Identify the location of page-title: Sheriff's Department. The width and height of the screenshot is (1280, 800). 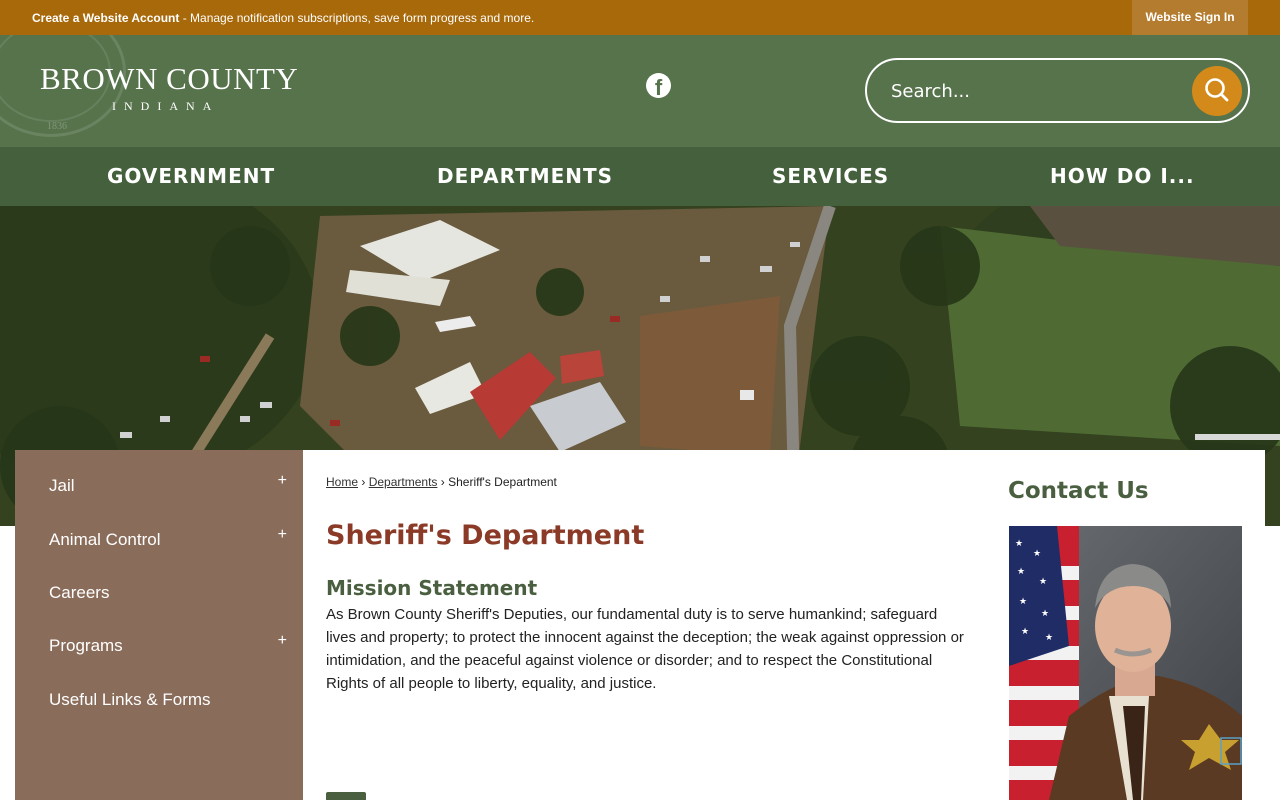
(485, 535).